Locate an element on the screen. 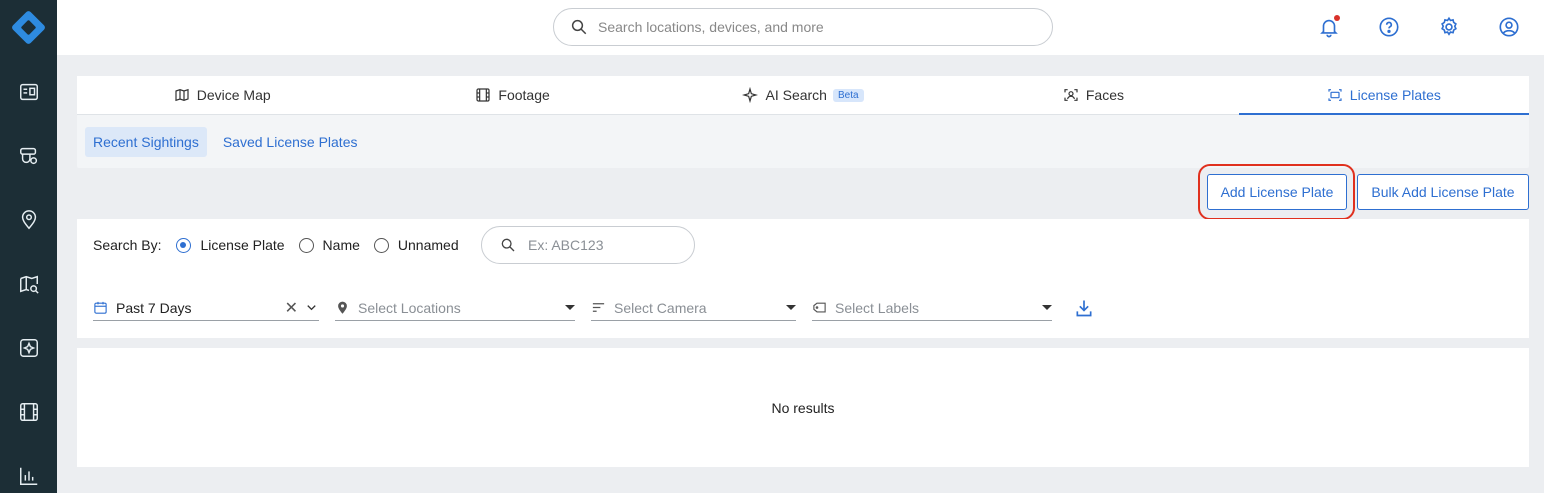 This screenshot has height=493, width=1544. top-bar is located at coordinates (800, 27).